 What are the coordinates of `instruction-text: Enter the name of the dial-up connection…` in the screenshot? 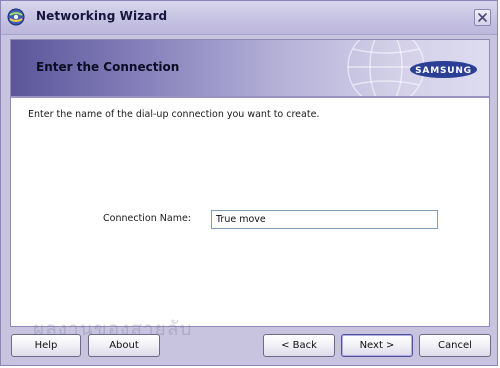 It's located at (174, 114).